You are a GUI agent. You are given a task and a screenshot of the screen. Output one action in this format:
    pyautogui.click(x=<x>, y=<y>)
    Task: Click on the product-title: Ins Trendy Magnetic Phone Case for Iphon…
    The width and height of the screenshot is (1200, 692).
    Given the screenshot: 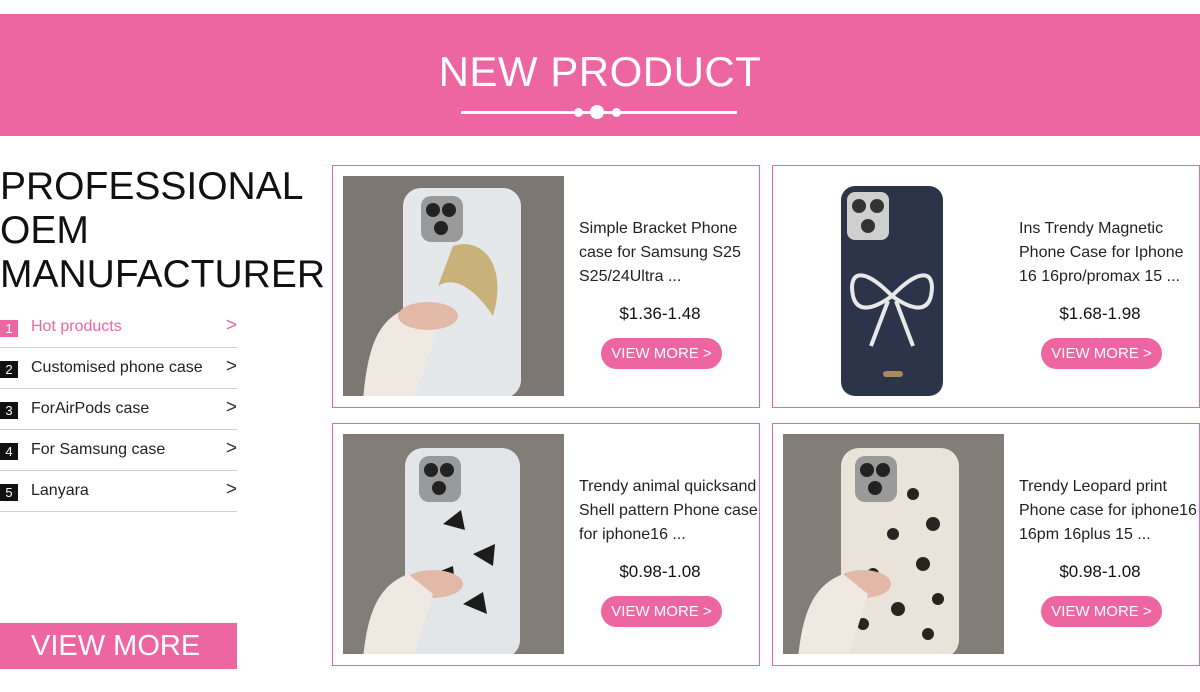 What is the action you would take?
    pyautogui.click(x=1109, y=253)
    